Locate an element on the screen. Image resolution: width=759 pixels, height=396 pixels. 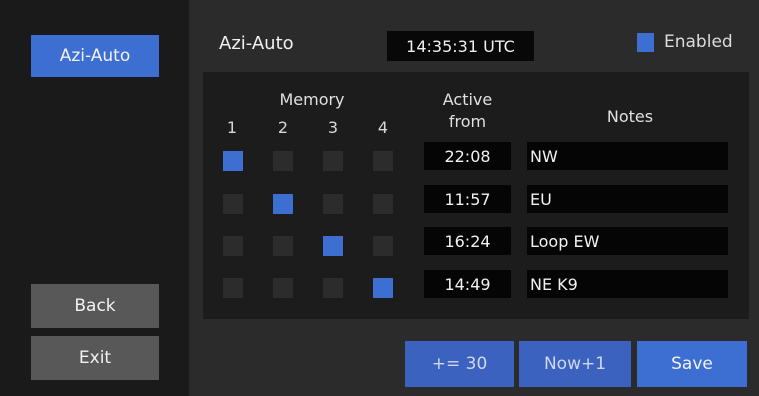
row2-memory3-cell is located at coordinates (333, 204).